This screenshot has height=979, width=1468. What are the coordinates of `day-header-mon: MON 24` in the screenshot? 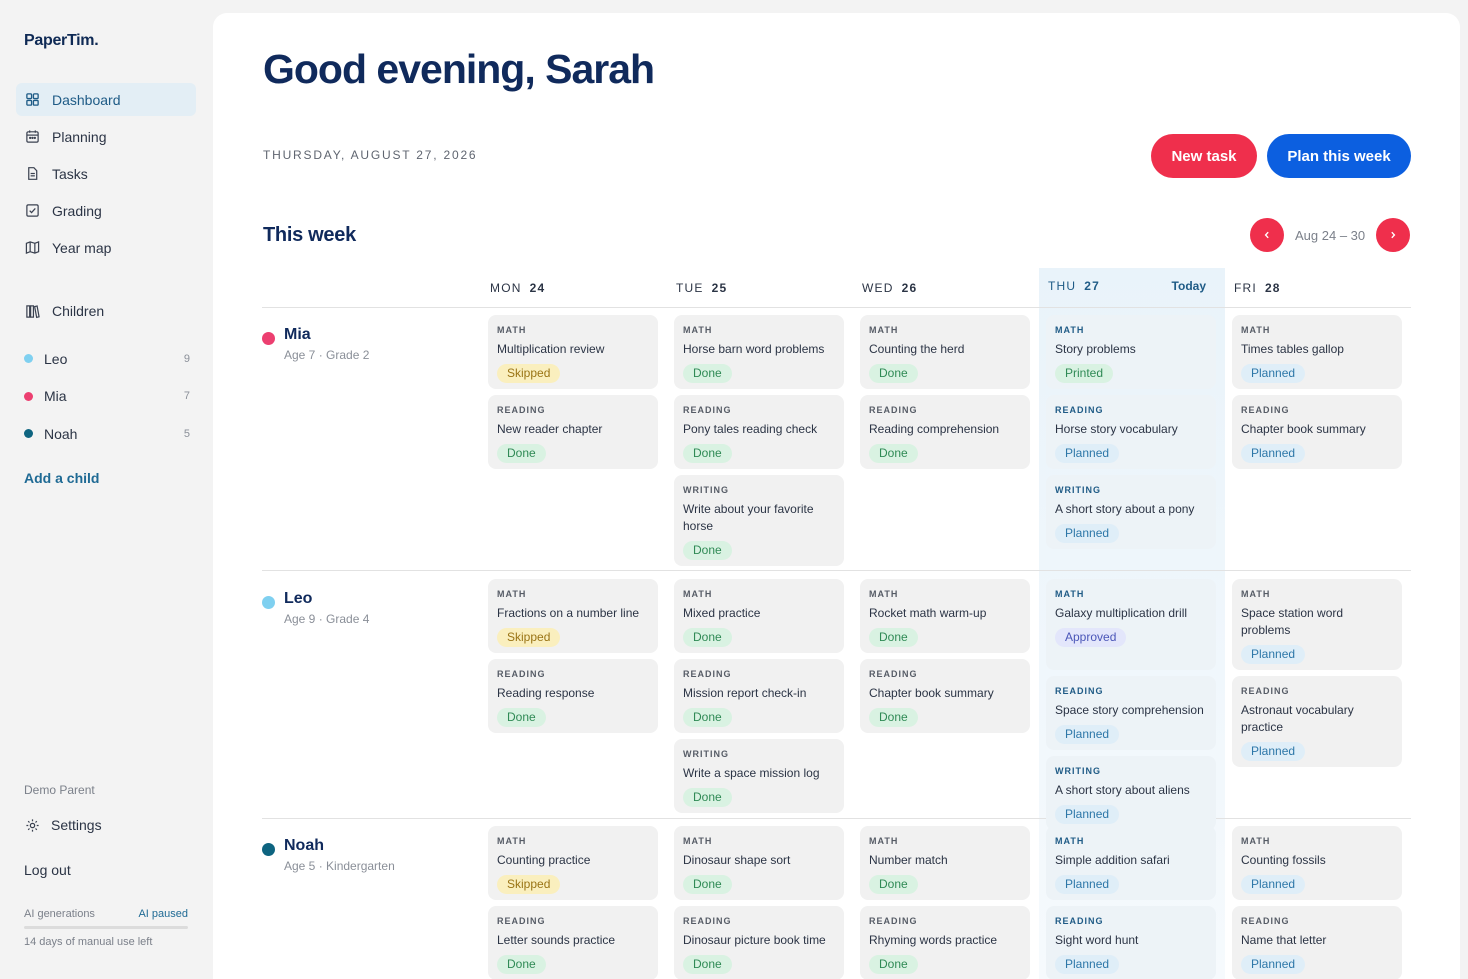 It's located at (517, 288).